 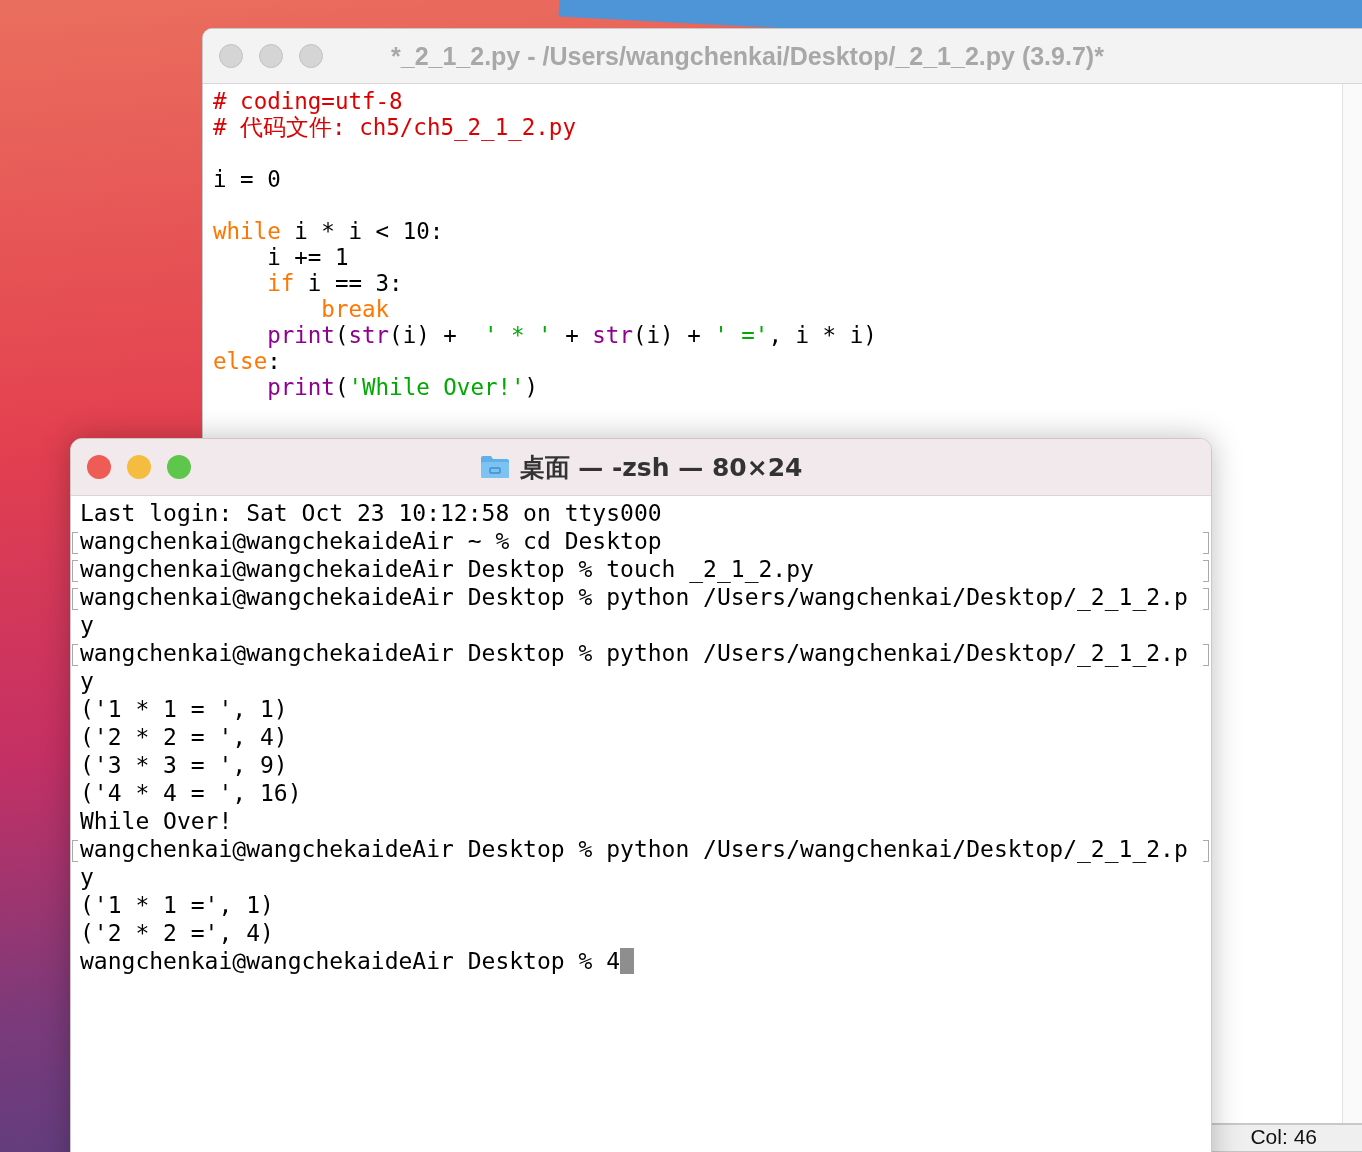 What do you see at coordinates (572, 335) in the screenshot?
I see `code-line: print(str(i) + ' * ' + str(i) + ' =', i * i)` at bounding box center [572, 335].